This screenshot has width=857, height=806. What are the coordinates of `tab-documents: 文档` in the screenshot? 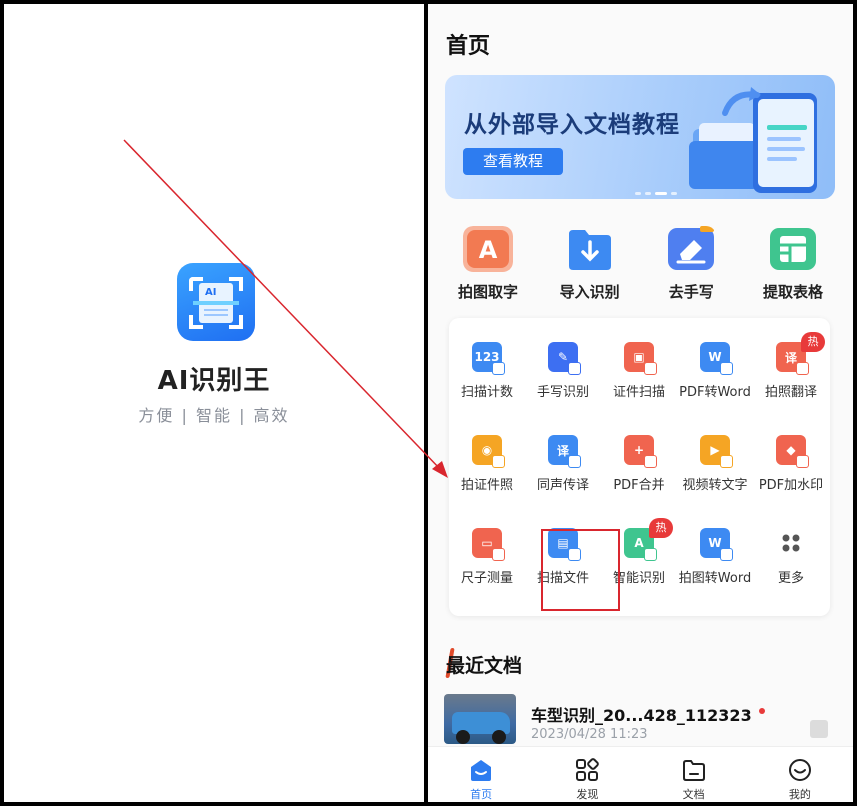 It's located at (694, 774).